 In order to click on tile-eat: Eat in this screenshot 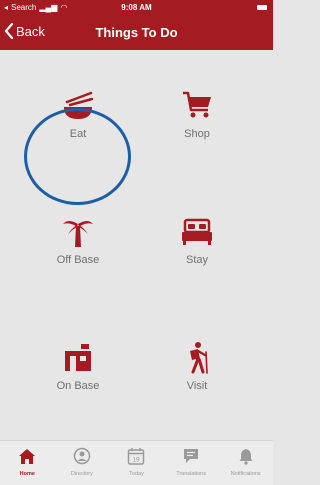, I will do `click(78, 133)`.